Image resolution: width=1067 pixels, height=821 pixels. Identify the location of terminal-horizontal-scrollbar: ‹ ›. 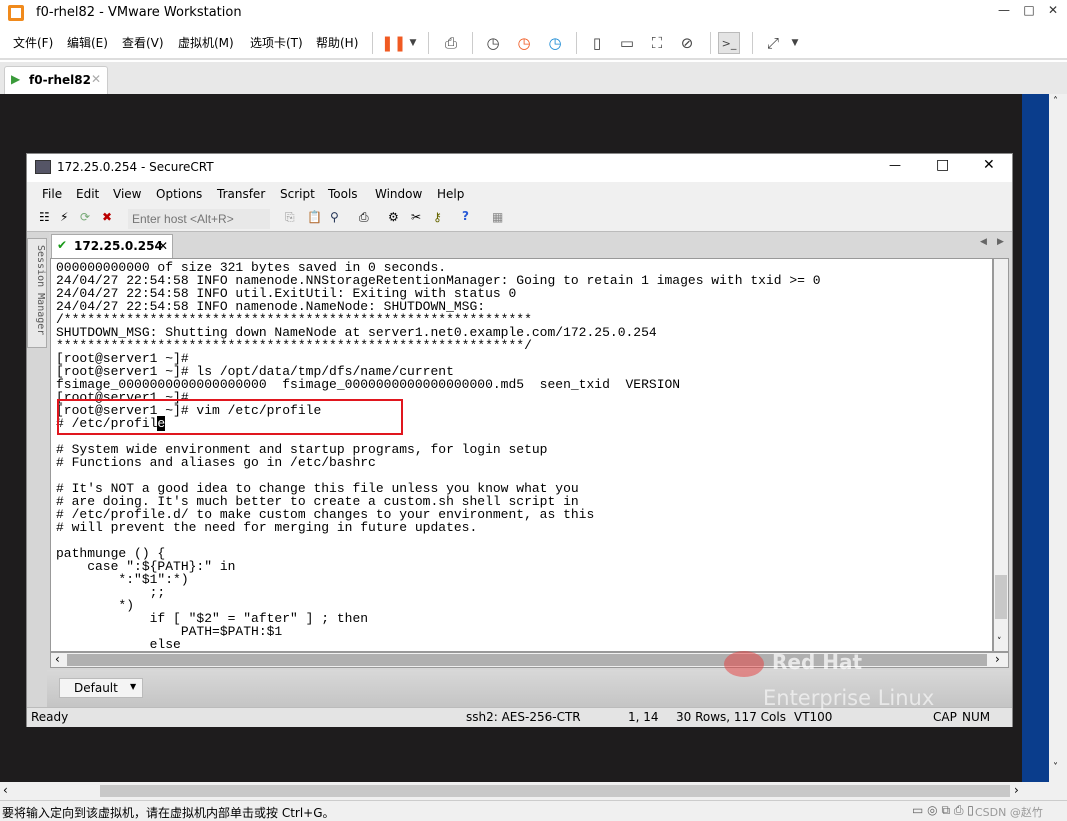
(529, 660).